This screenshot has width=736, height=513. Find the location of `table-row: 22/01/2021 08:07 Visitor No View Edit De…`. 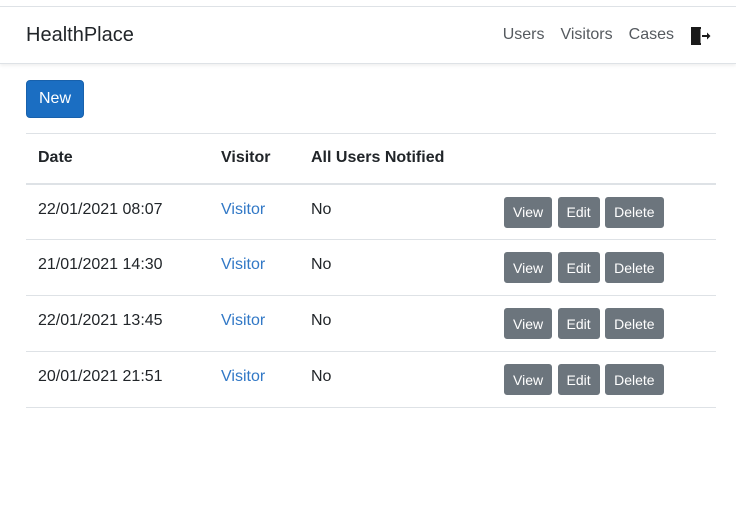

table-row: 22/01/2021 08:07 Visitor No View Edit De… is located at coordinates (371, 212).